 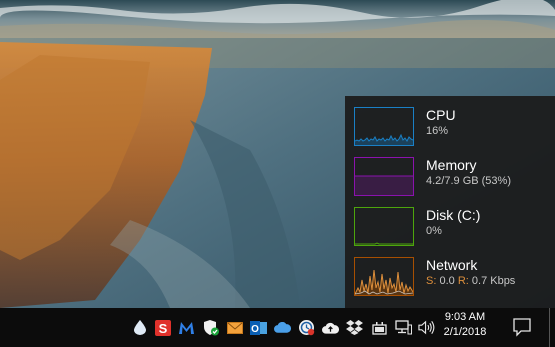 I want to click on perf-item-network: Network S: 0.0 R: 0.7 Kbps, so click(x=450, y=271).